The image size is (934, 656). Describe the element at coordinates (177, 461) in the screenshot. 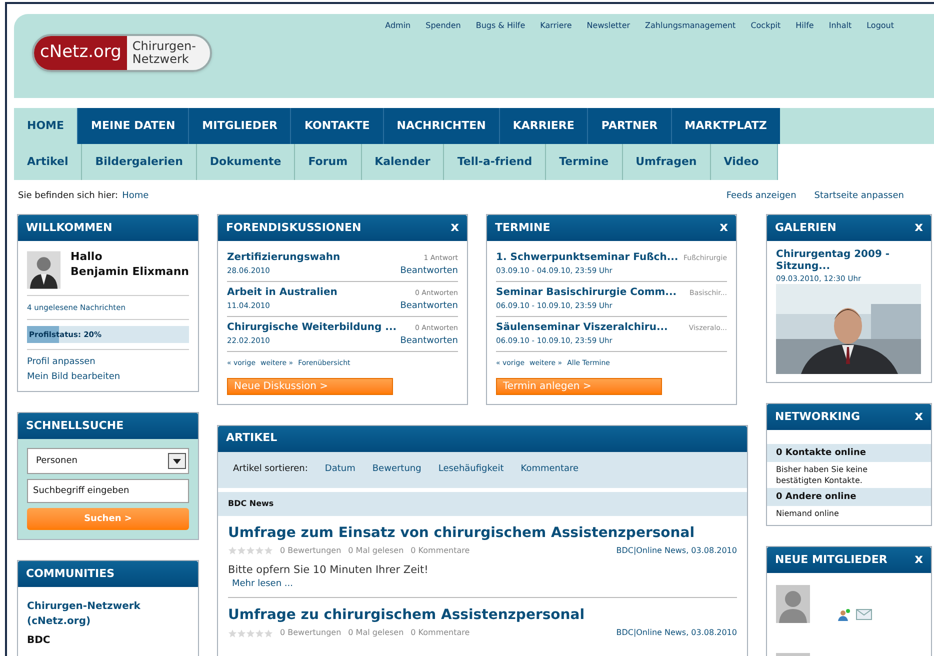

I see `dropdown-icon` at that location.